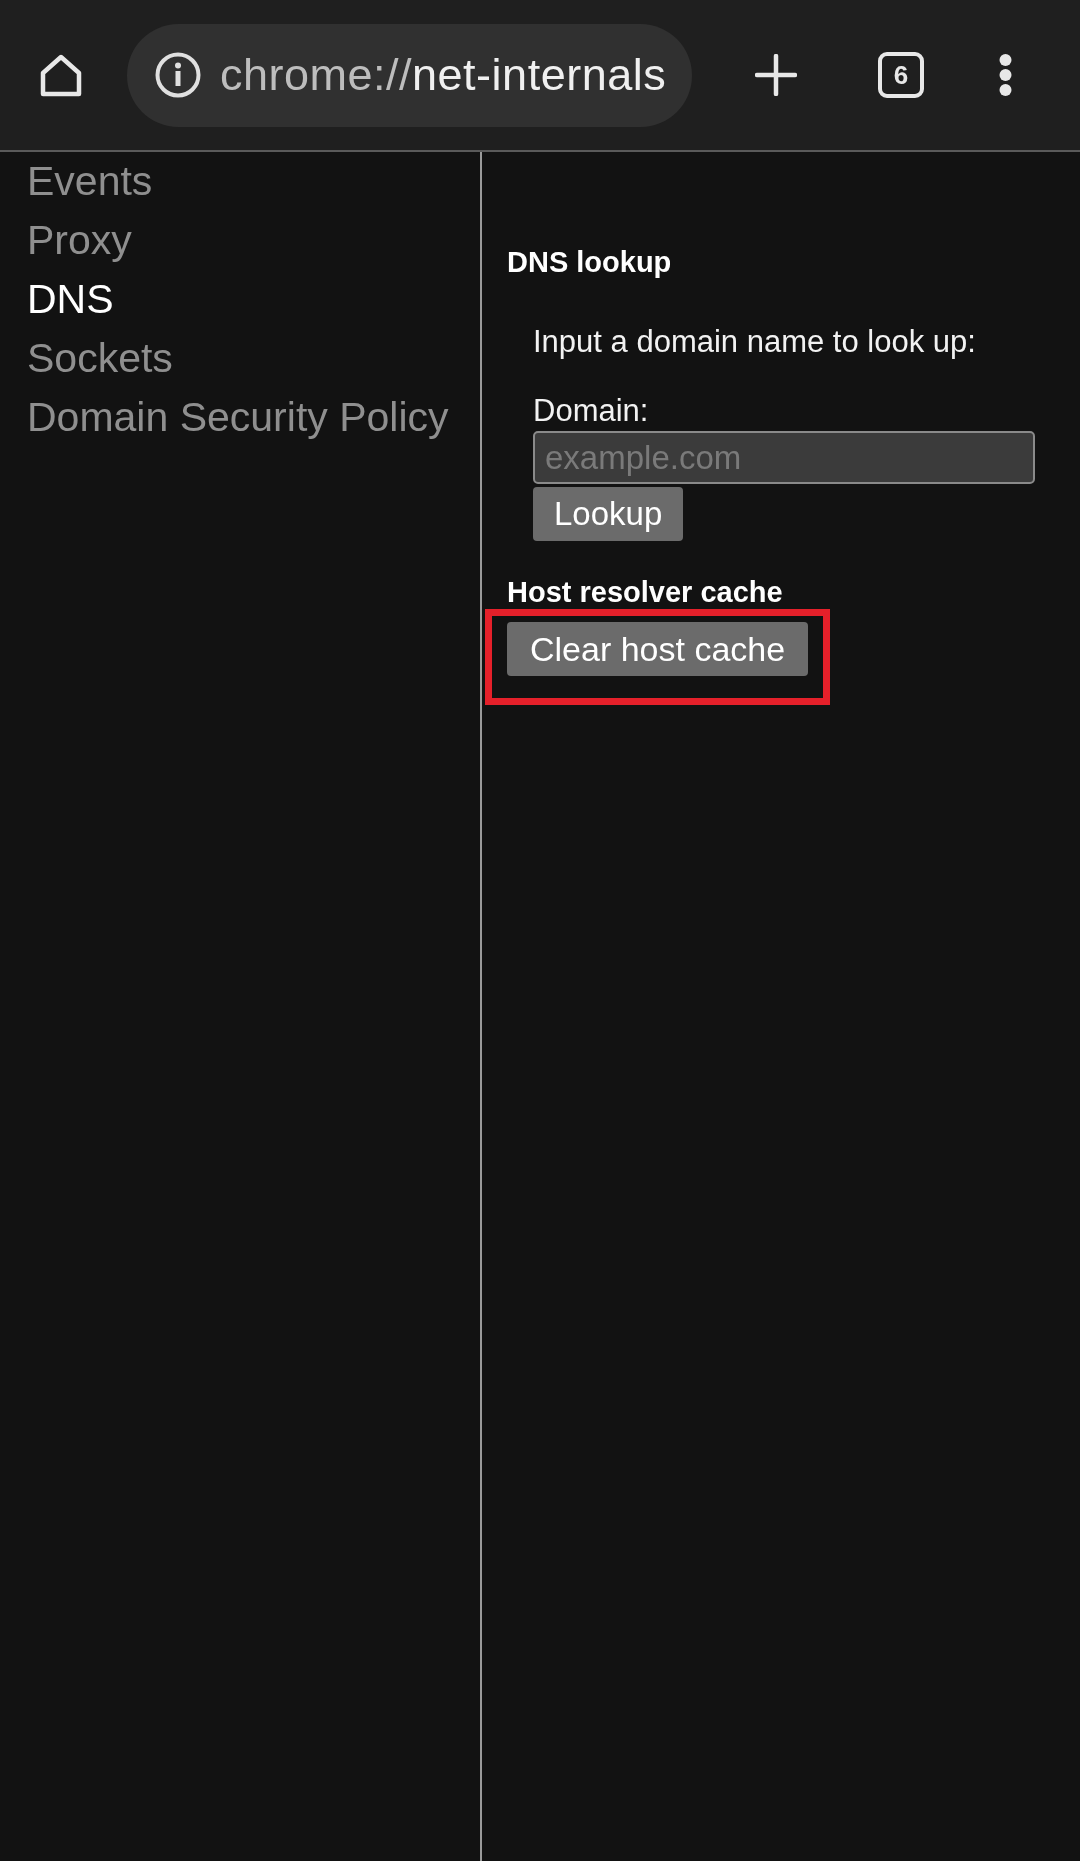 The image size is (1080, 1861). Describe the element at coordinates (178, 75) in the screenshot. I see `info-icon` at that location.